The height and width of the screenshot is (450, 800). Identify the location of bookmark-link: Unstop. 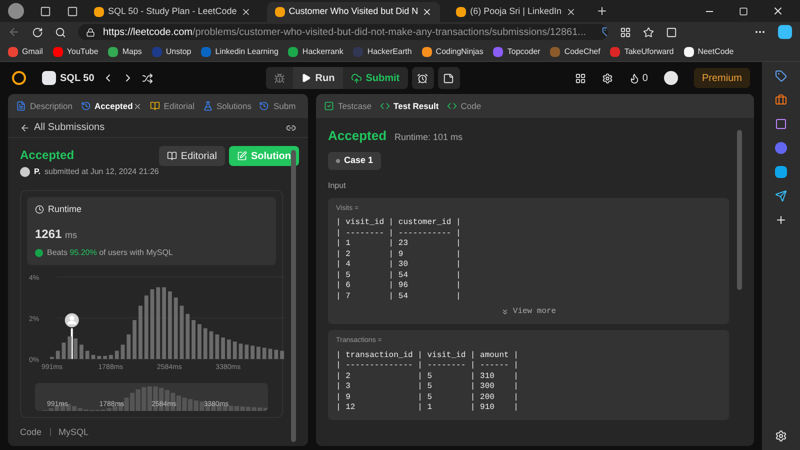
(172, 52).